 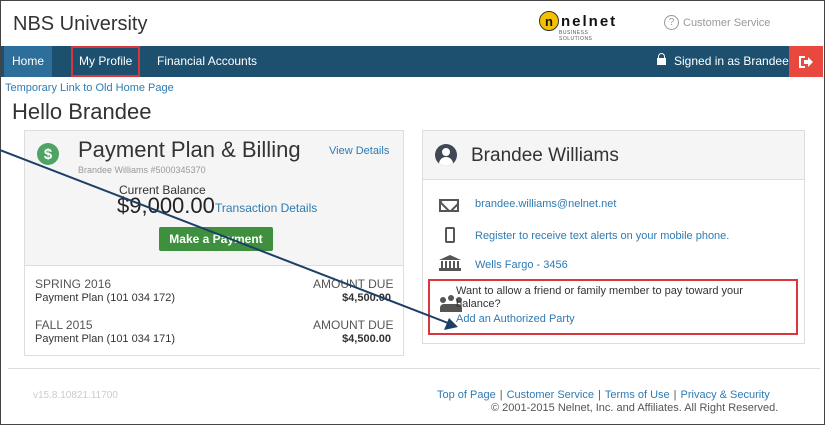 What do you see at coordinates (731, 61) in the screenshot?
I see `signed-in-label: Signed in as Brandee` at bounding box center [731, 61].